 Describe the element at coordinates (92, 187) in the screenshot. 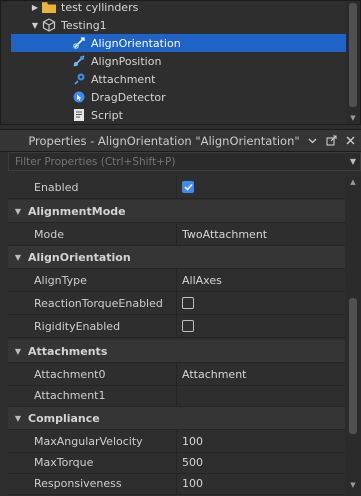

I see `property-name: Enabled` at that location.